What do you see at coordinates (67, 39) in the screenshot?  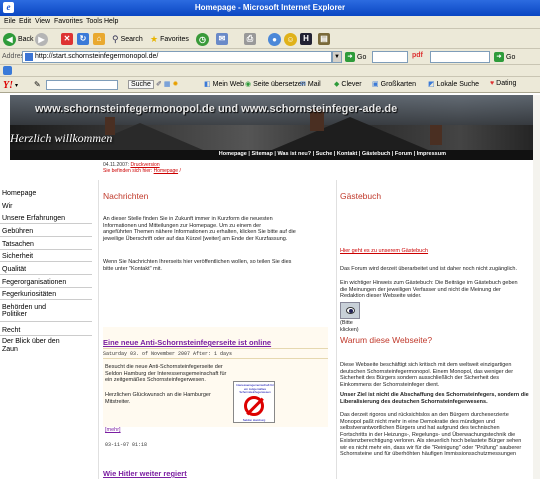 I see `stop-button: ✕` at bounding box center [67, 39].